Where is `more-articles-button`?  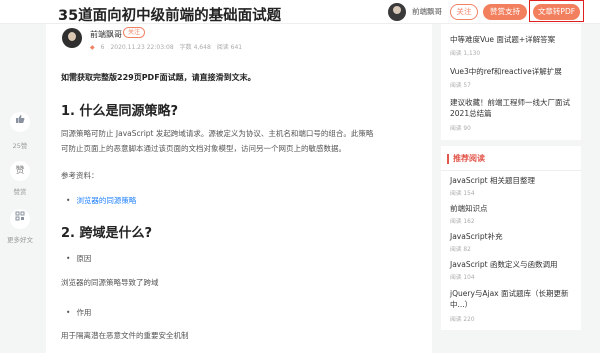
more-articles-button is located at coordinates (20, 219).